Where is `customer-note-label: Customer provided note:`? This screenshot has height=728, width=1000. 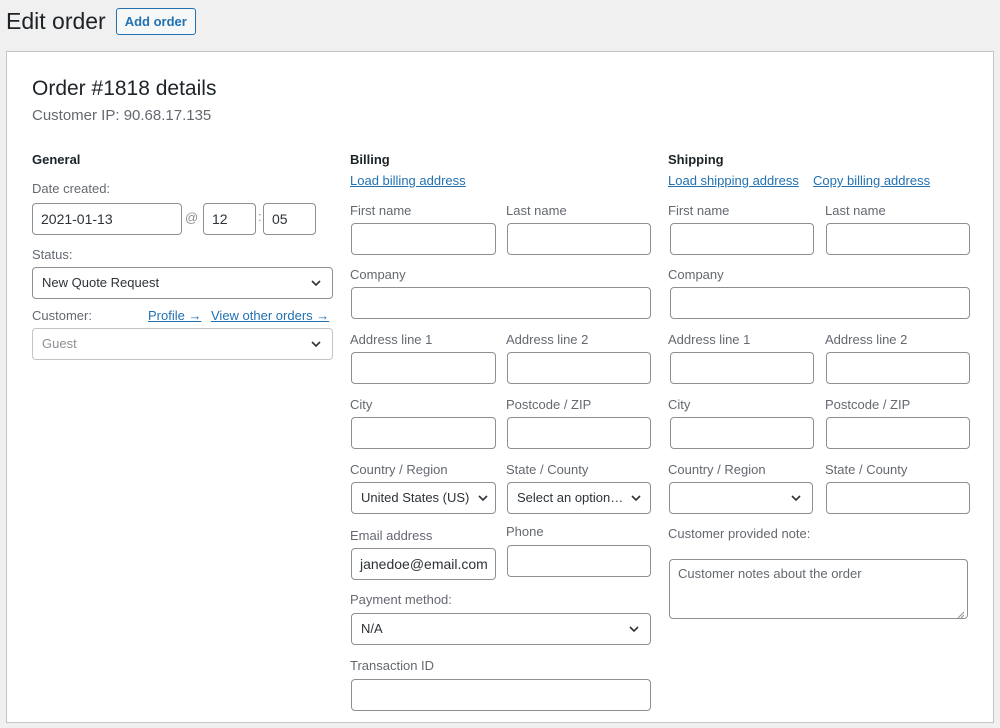
customer-note-label: Customer provided note: is located at coordinates (739, 533).